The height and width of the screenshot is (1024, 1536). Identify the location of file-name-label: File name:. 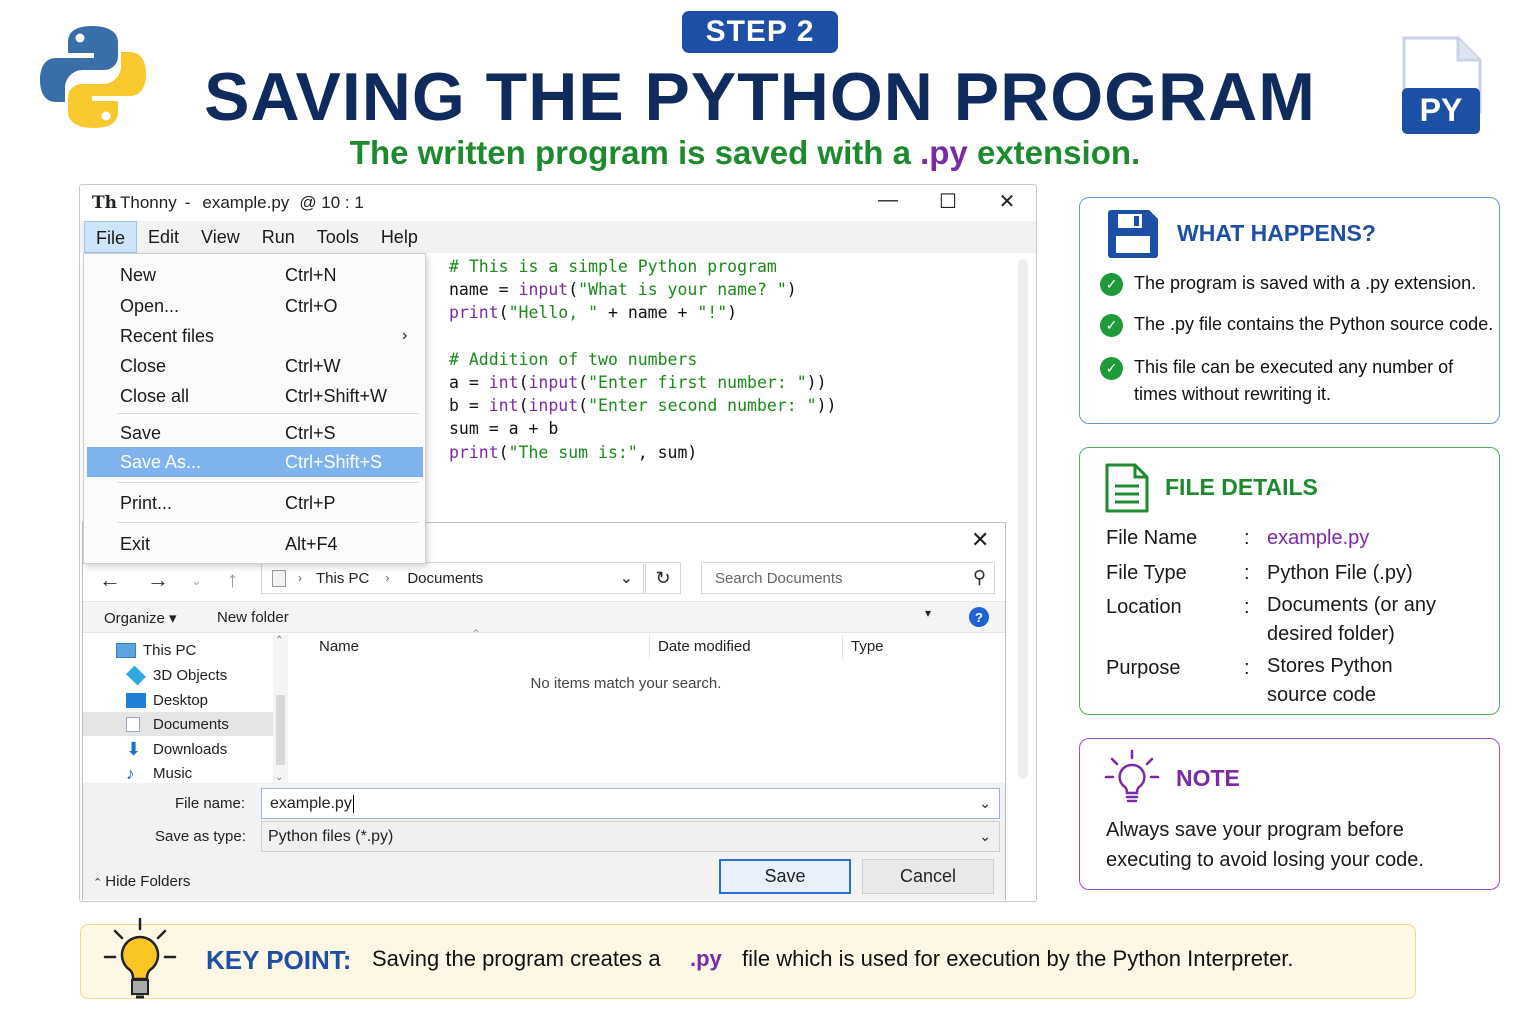
(210, 803).